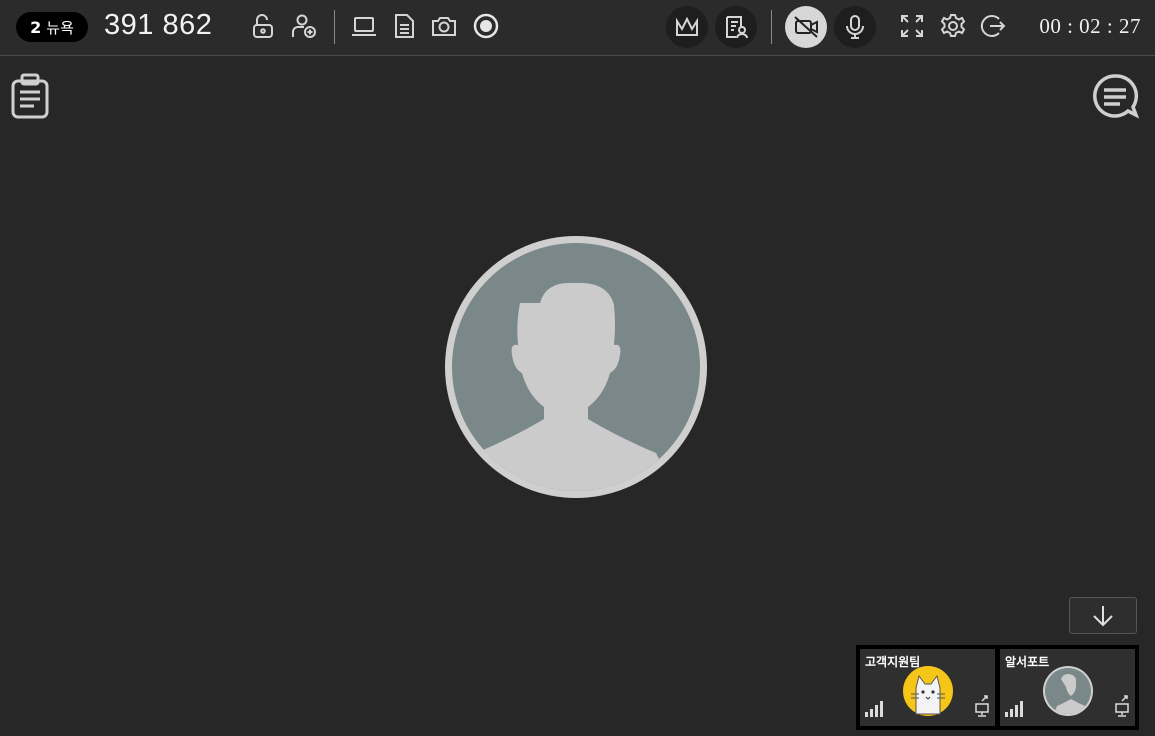 Image resolution: width=1155 pixels, height=736 pixels. Describe the element at coordinates (30, 98) in the screenshot. I see `clipboard-icon` at that location.